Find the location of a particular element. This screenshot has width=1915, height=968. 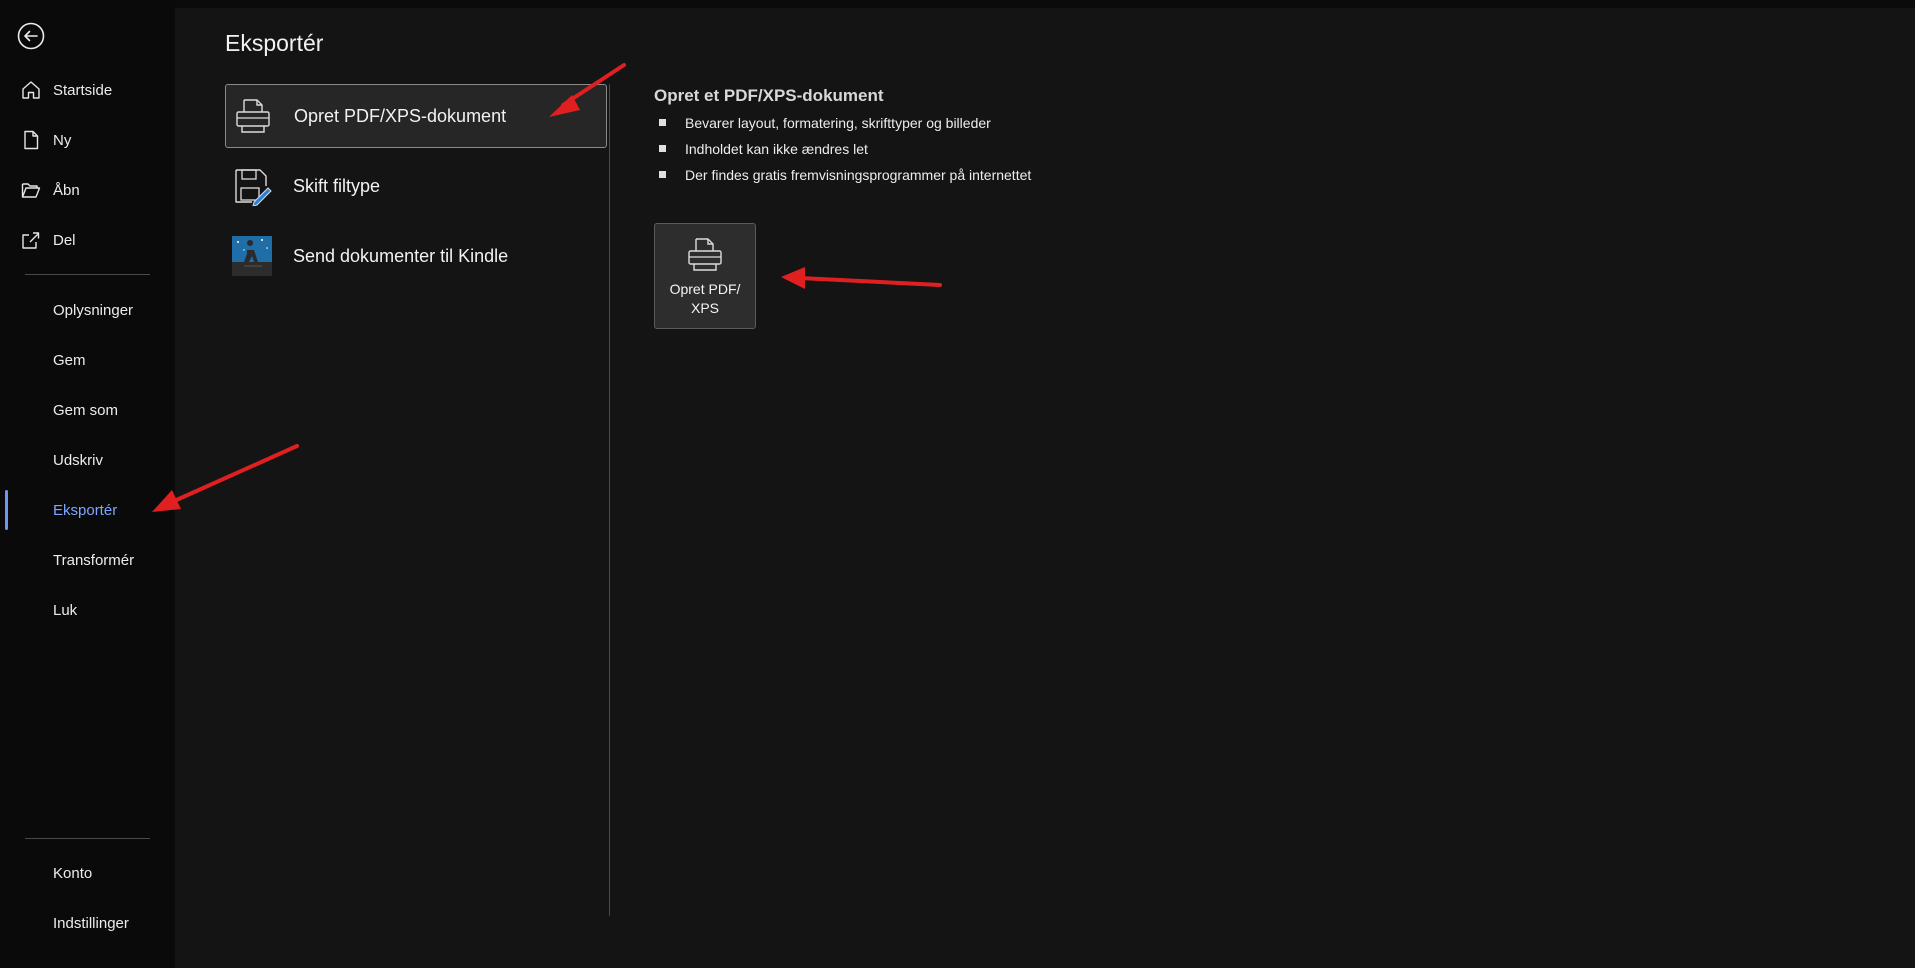

back-button is located at coordinates (31, 36).